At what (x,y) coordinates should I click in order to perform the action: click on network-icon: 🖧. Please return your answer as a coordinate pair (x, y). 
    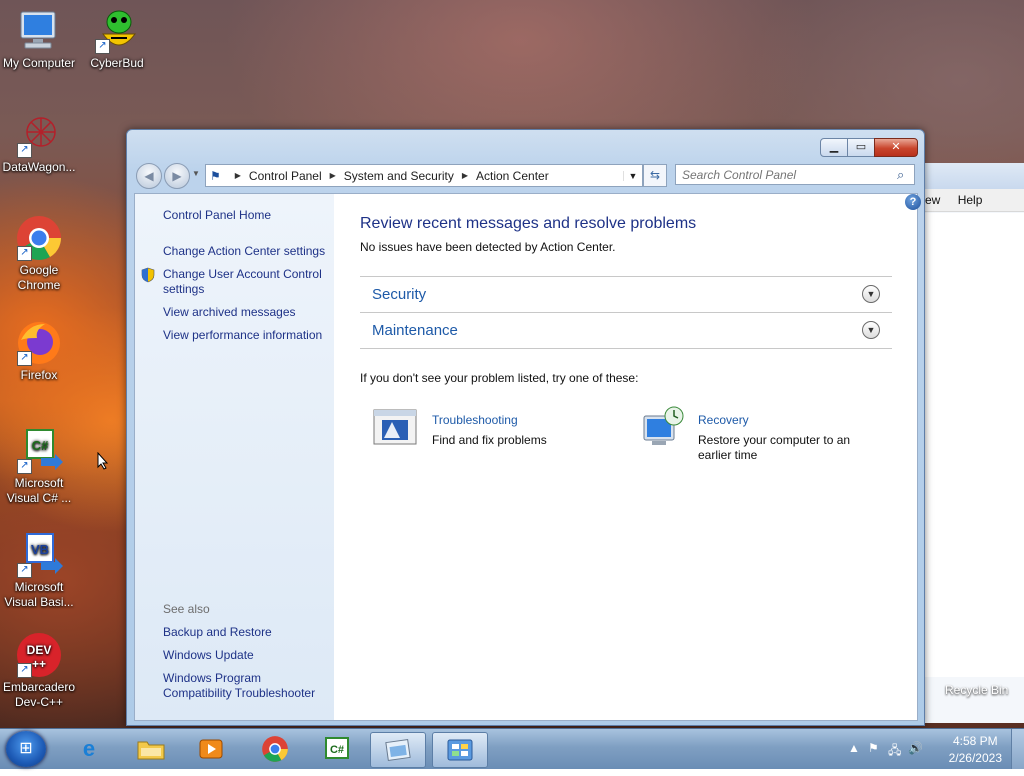
    Looking at the image, I should click on (894, 751).